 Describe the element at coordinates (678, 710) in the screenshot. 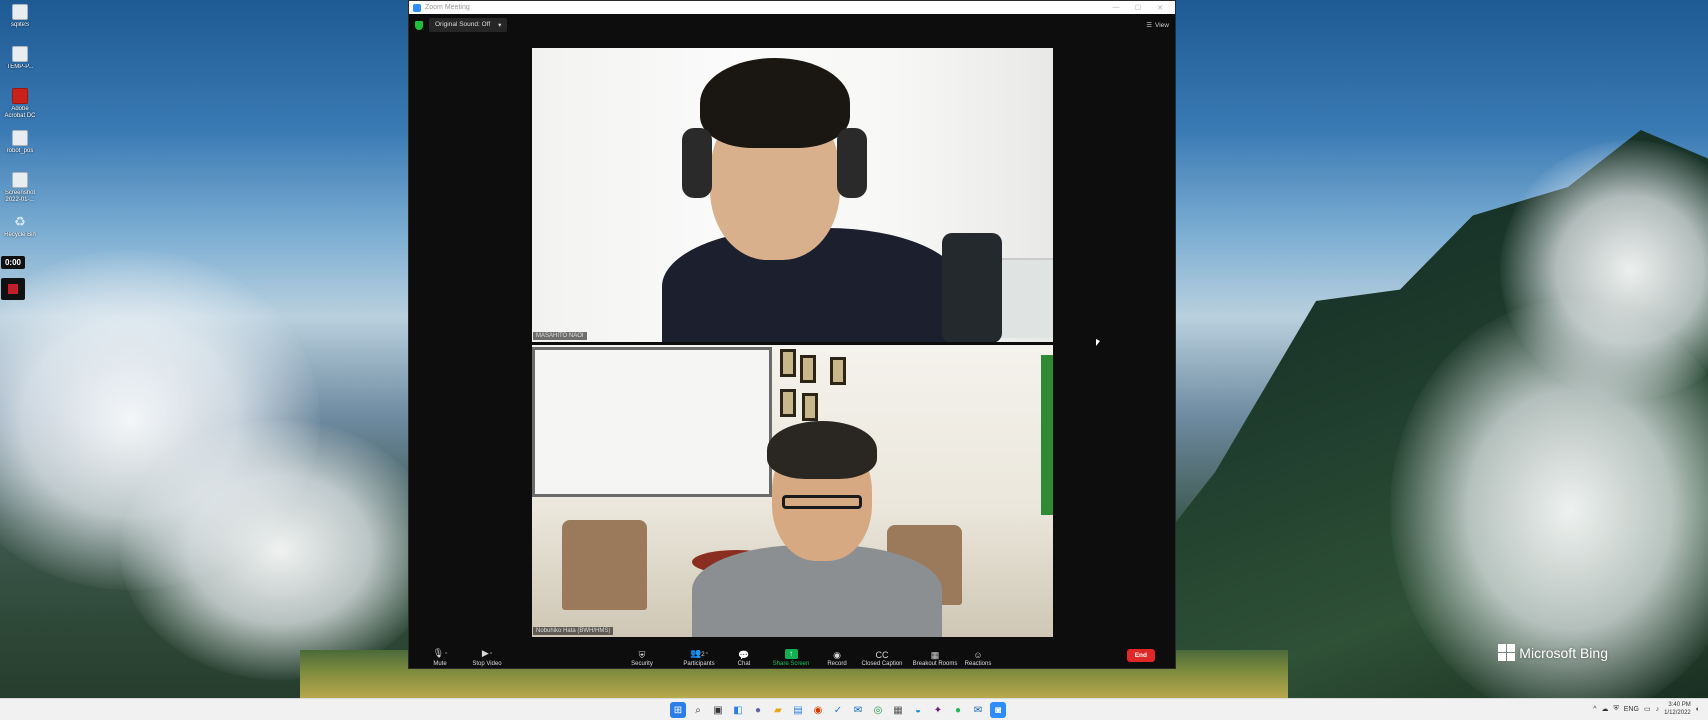

I see `start-icon: ⊞` at that location.